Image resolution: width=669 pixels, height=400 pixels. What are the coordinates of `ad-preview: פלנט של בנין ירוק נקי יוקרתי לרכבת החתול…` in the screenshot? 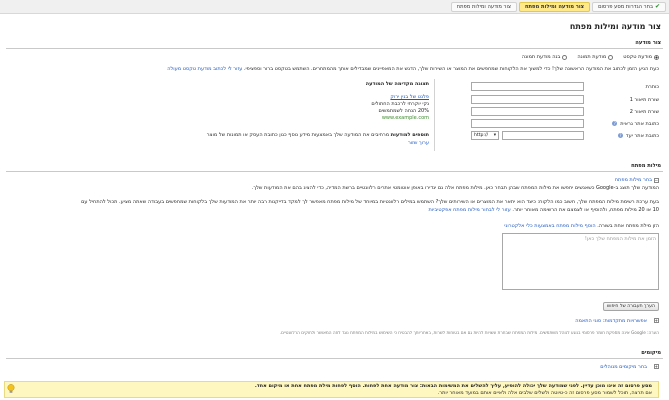 It's located at (383, 108).